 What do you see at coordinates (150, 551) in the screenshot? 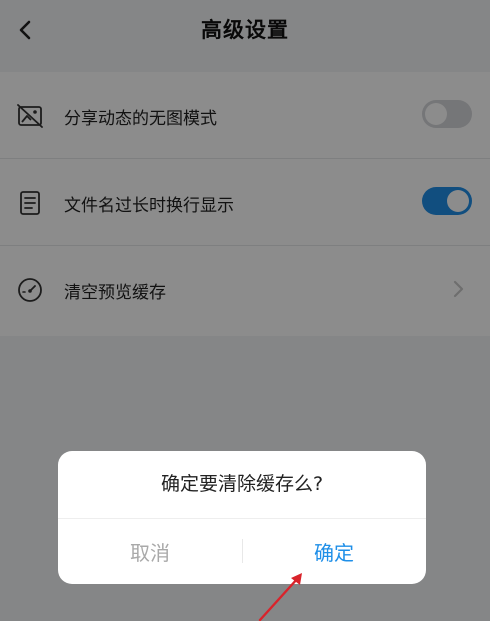
I see `cancel-button: 取消` at bounding box center [150, 551].